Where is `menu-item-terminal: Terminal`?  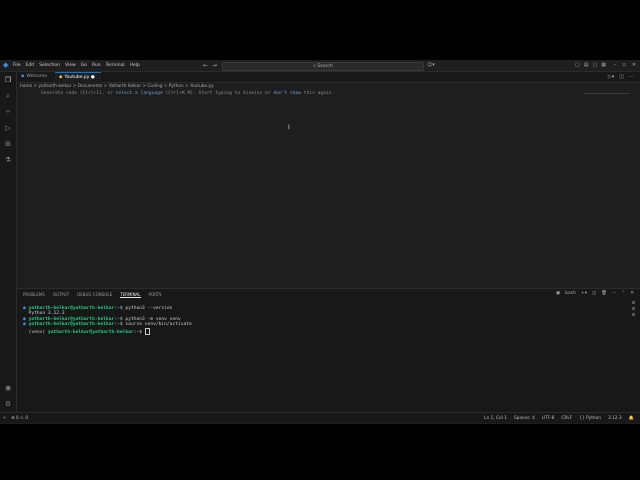 menu-item-terminal: Terminal is located at coordinates (115, 65).